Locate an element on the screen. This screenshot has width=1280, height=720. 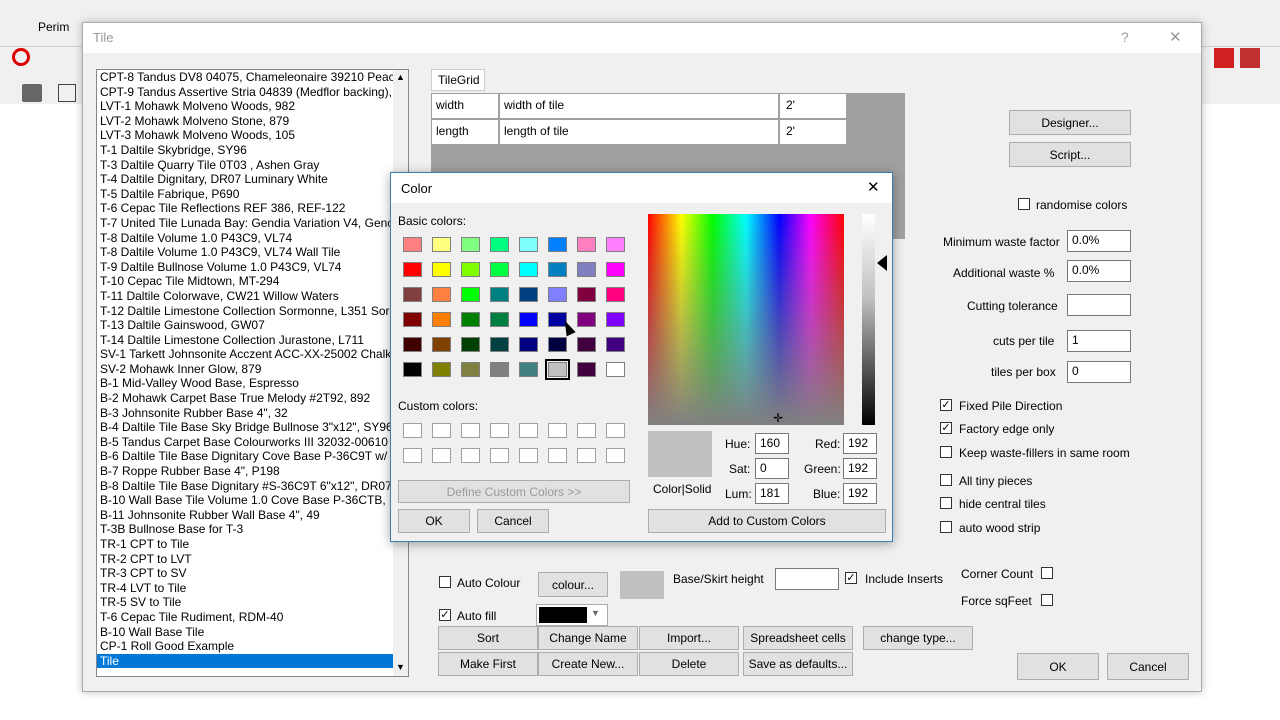
print-icon is located at coordinates (32, 93).